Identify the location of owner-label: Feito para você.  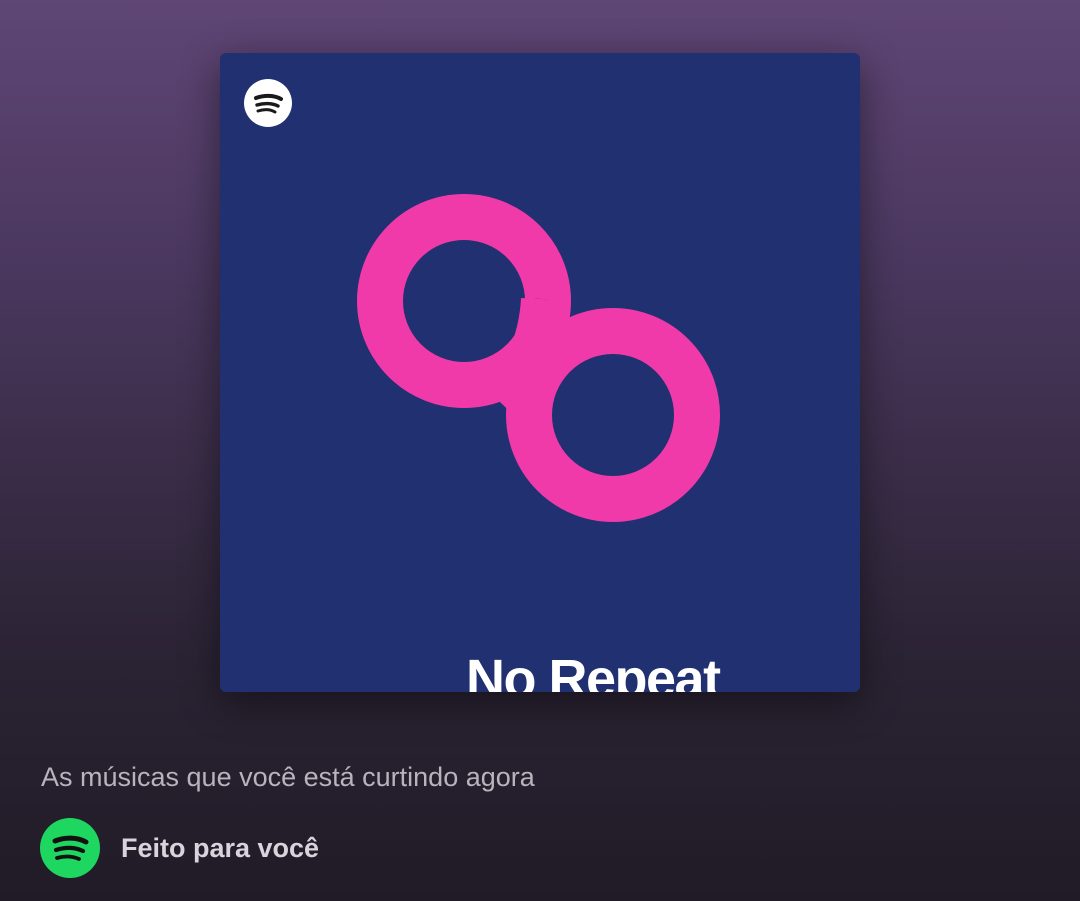
(220, 848).